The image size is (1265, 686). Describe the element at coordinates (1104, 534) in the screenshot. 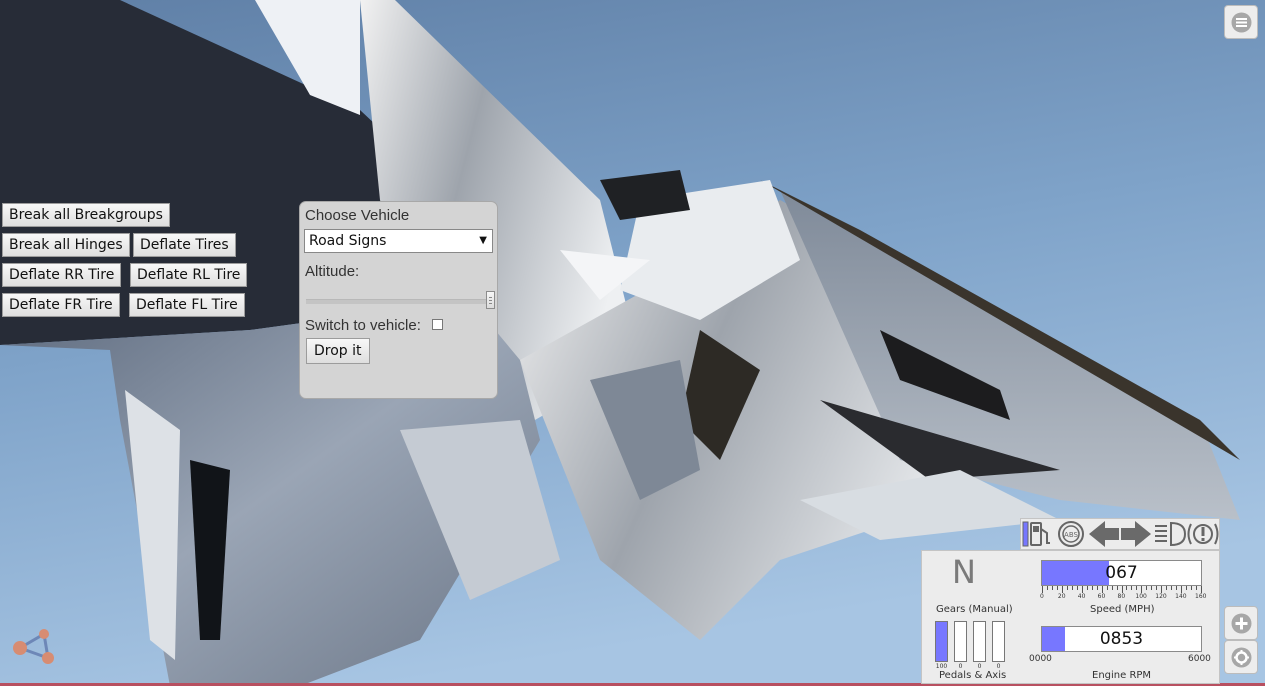

I see `left-turn-signal-icon` at that location.